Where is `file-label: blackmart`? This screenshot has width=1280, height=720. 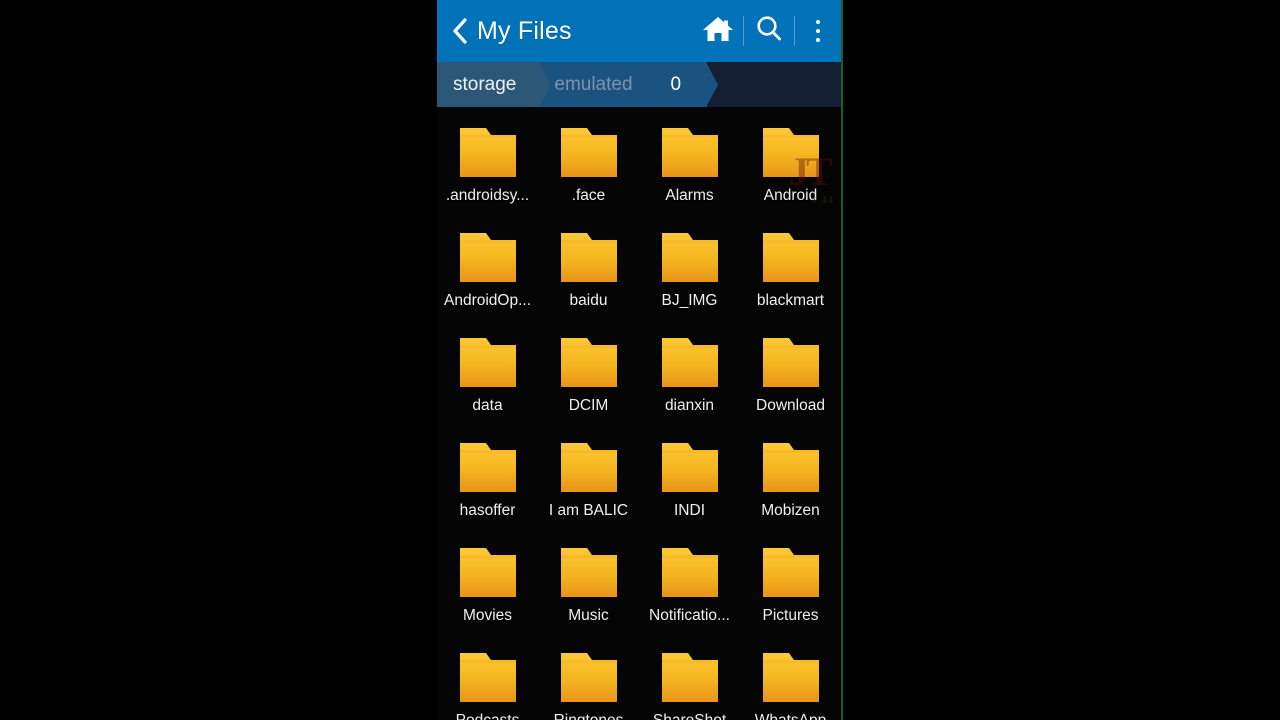 file-label: blackmart is located at coordinates (790, 300).